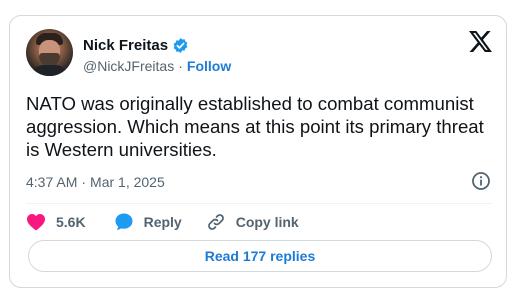  What do you see at coordinates (216, 222) in the screenshot?
I see `link-icon` at bounding box center [216, 222].